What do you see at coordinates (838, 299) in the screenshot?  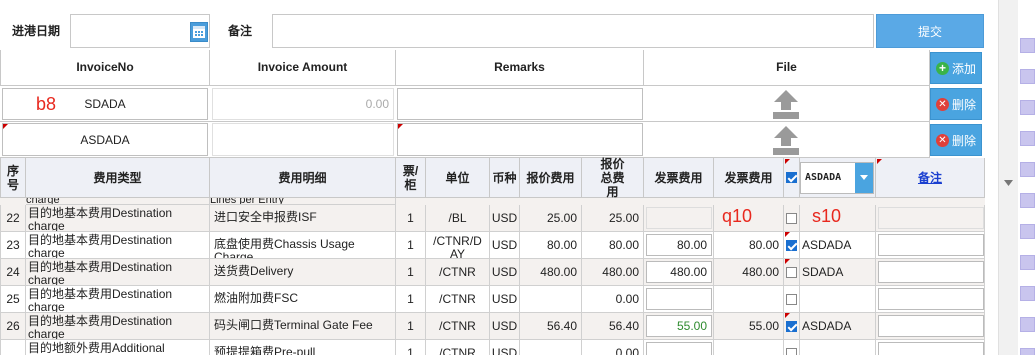 I see `invoice-no-cell` at bounding box center [838, 299].